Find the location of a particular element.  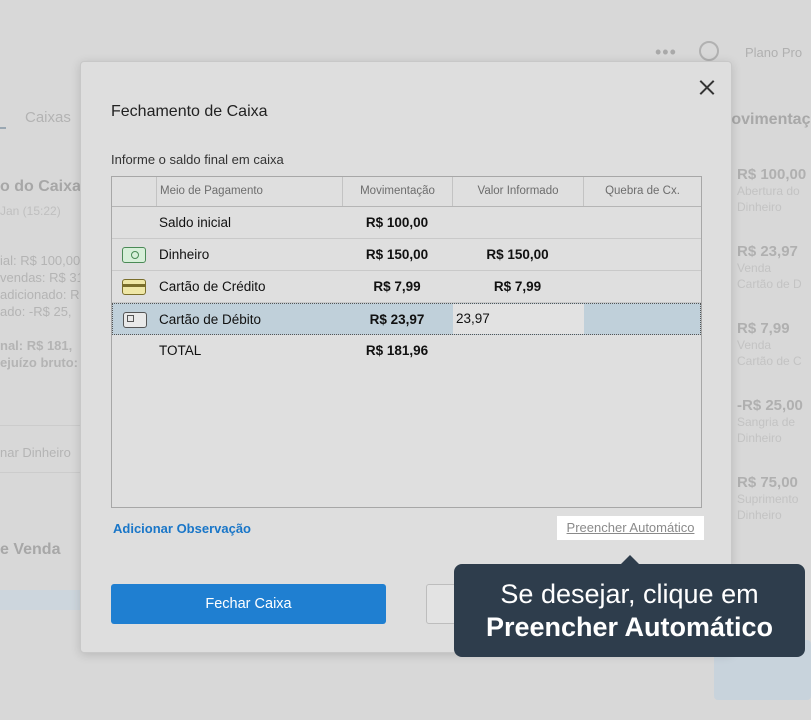

col-quebra: Quebra de Cx. is located at coordinates (642, 191).